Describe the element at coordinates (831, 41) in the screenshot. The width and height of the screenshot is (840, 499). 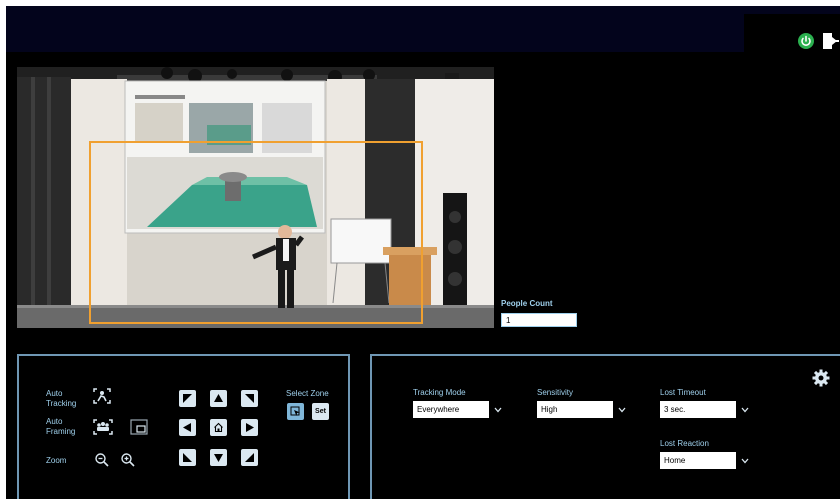
I see `exit-icon` at that location.